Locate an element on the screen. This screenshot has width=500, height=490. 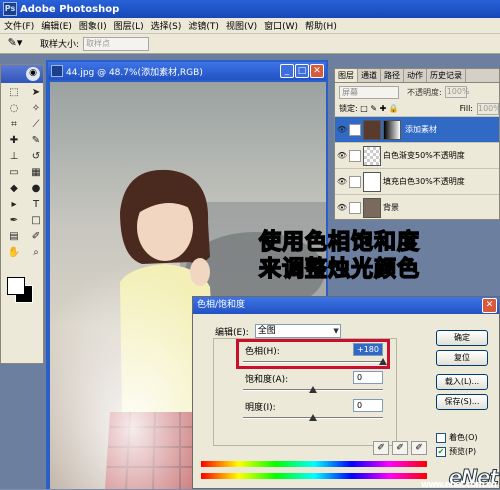
menu-select: 选择(S) is located at coordinates (166, 25).